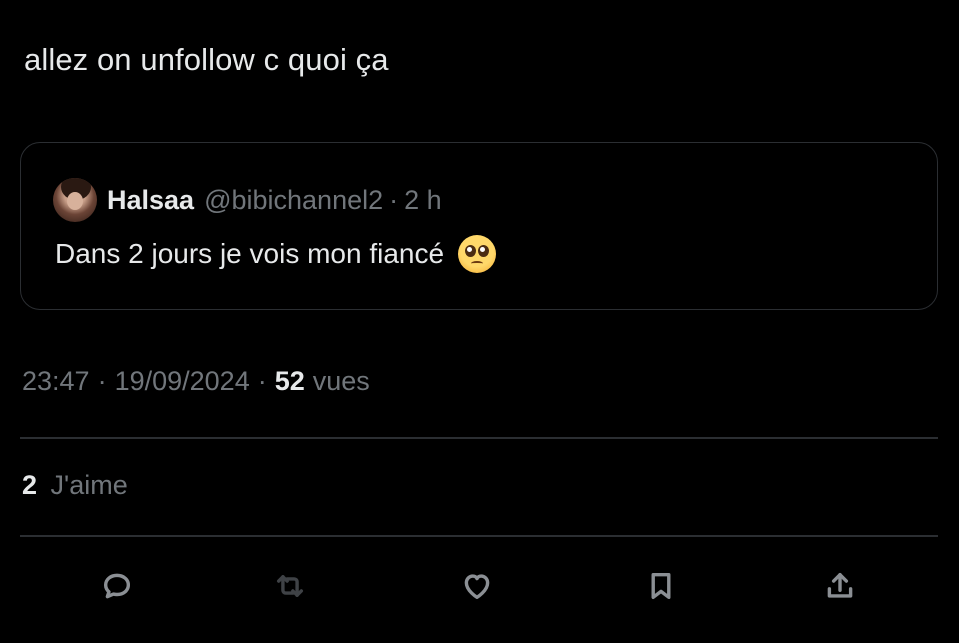 The width and height of the screenshot is (959, 643). Describe the element at coordinates (423, 200) in the screenshot. I see `quoted-tweet-time: 2 h` at that location.